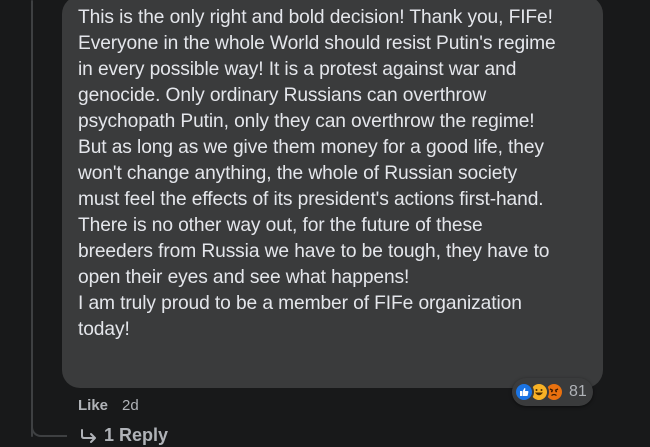 The width and height of the screenshot is (650, 447). What do you see at coordinates (32, 218) in the screenshot?
I see `thread-line` at bounding box center [32, 218].